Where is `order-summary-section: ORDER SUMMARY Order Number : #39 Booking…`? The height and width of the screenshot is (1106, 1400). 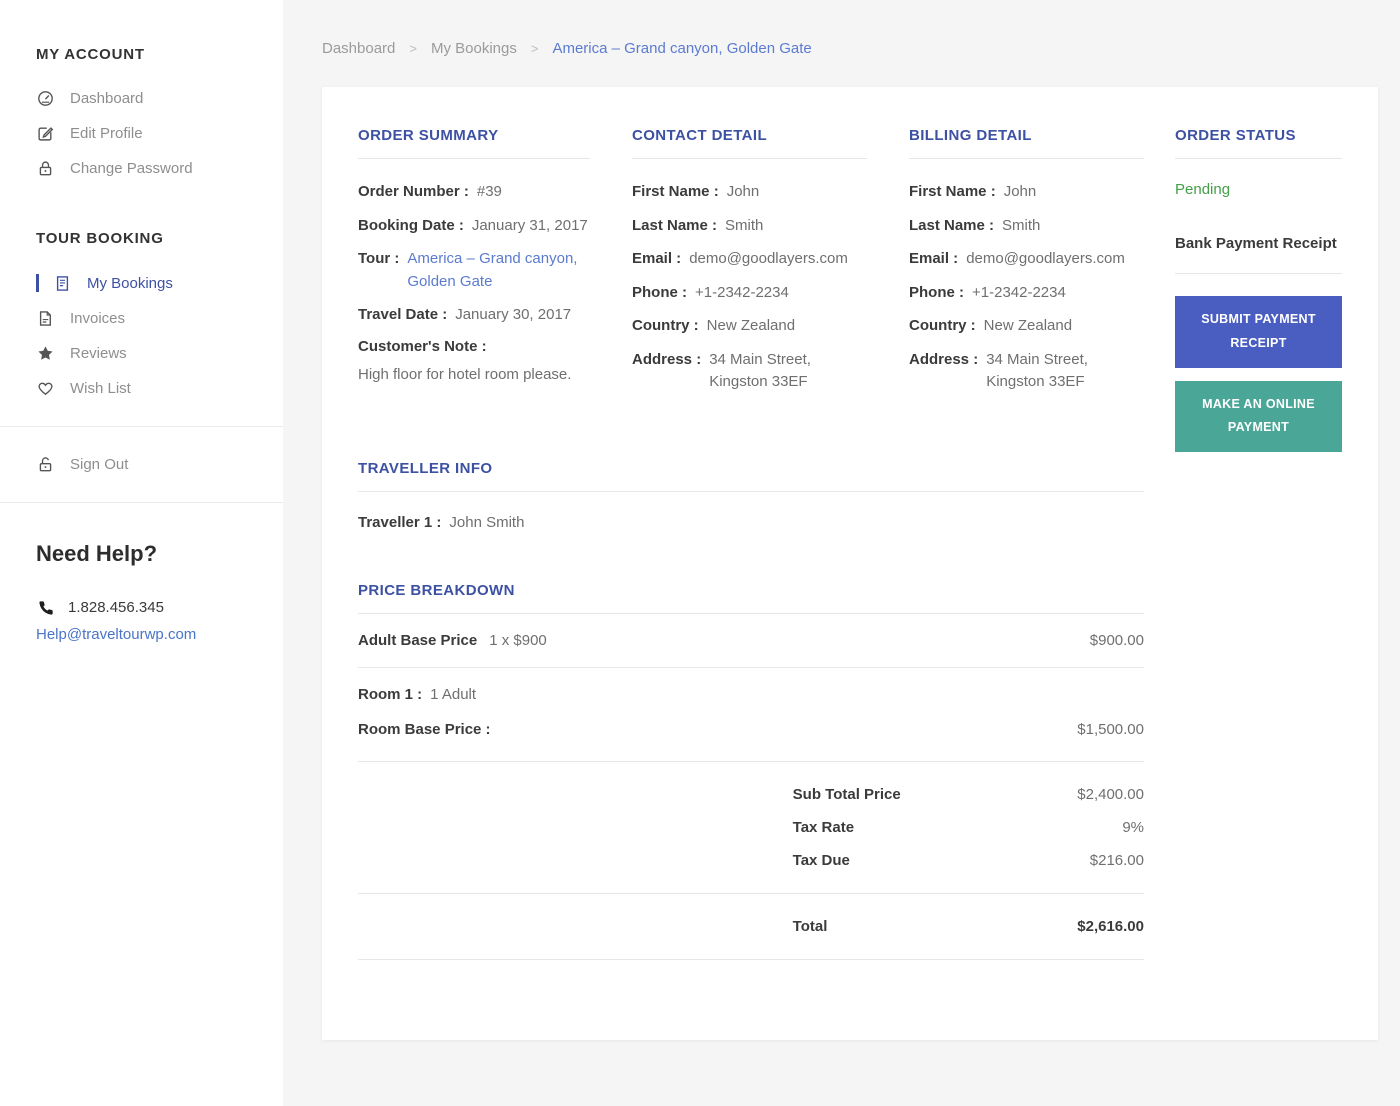 order-summary-section: ORDER SUMMARY Order Number : #39 Booking… is located at coordinates (474, 266).